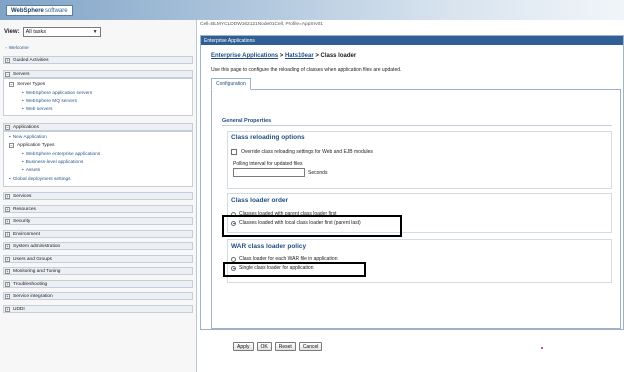 The height and width of the screenshot is (372, 624). I want to click on nav-welcome: ▫ Welcome, so click(17, 48).